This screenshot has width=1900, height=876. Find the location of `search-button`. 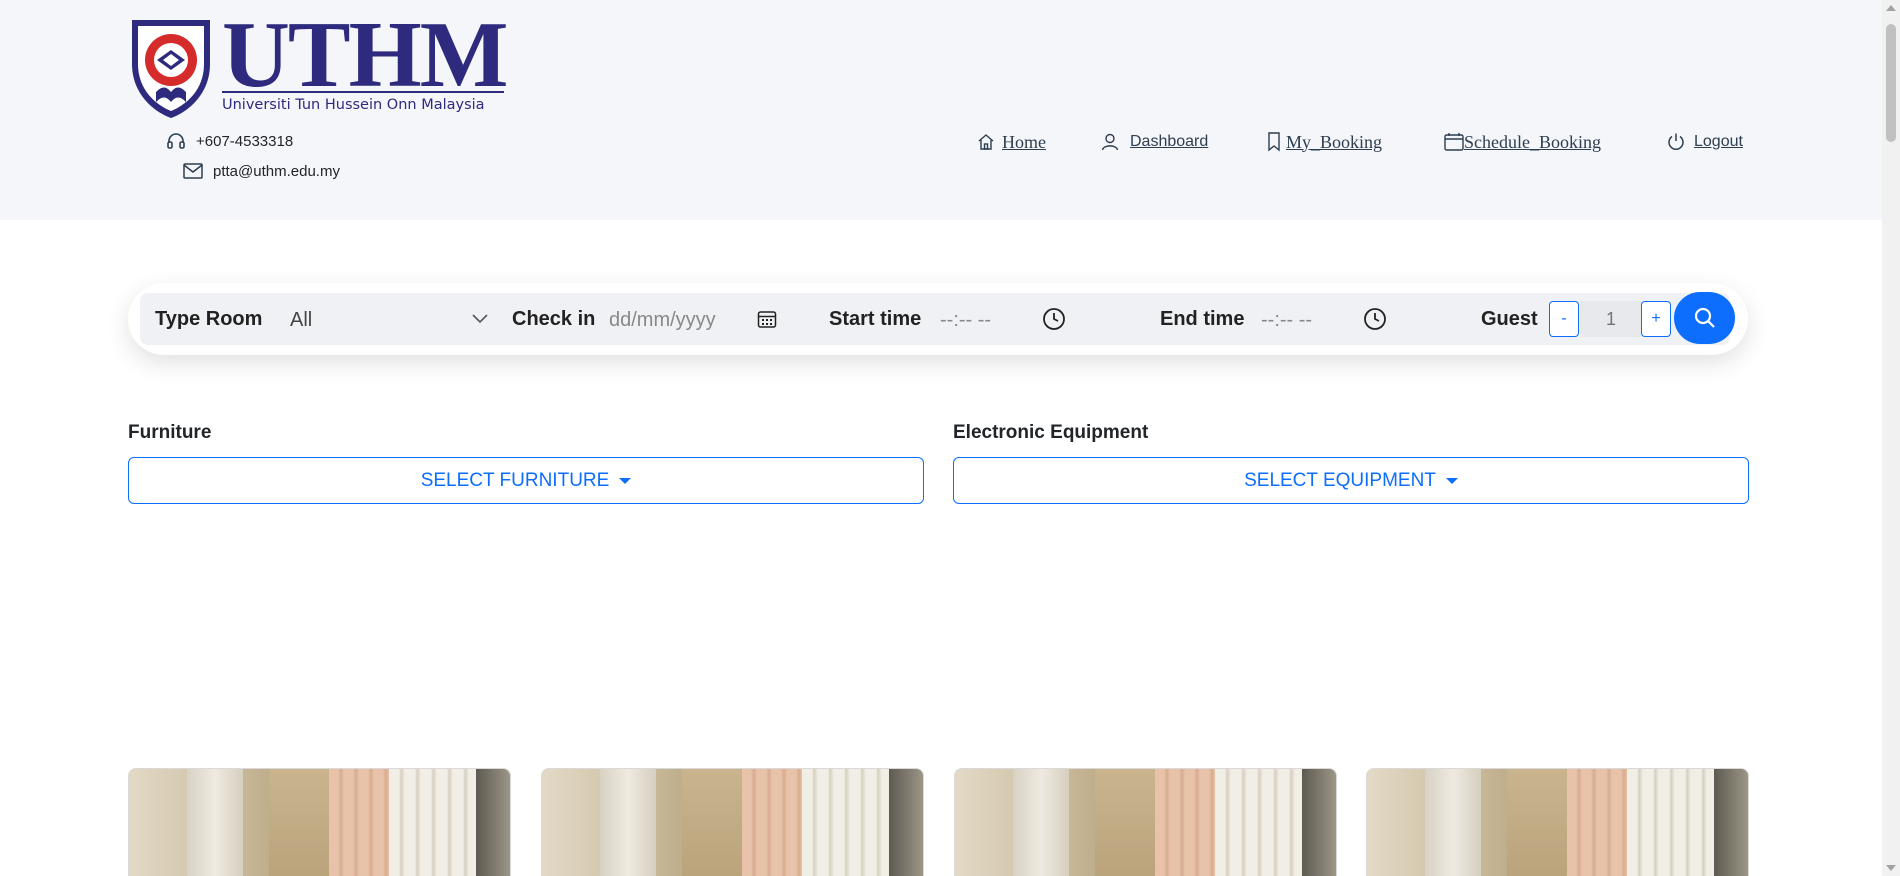

search-button is located at coordinates (1704, 318).